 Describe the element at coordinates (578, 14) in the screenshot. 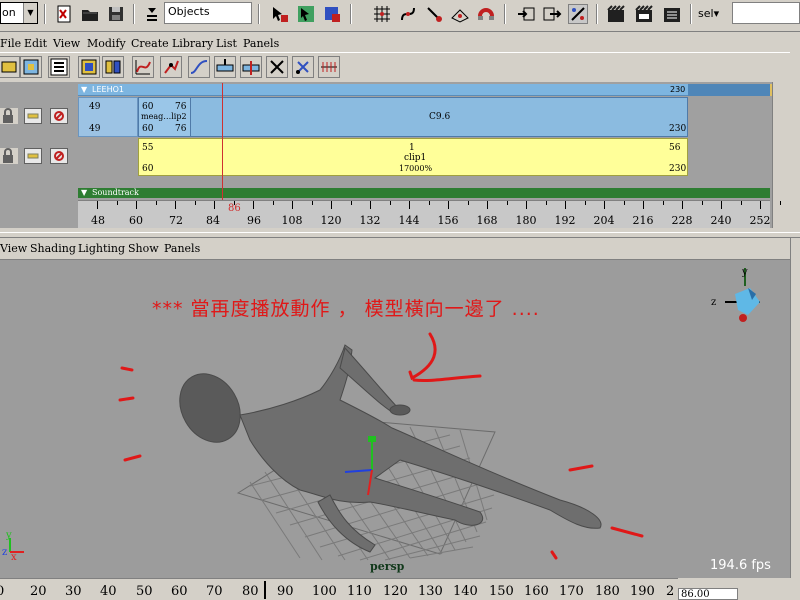

I see `construction-history-icon` at that location.